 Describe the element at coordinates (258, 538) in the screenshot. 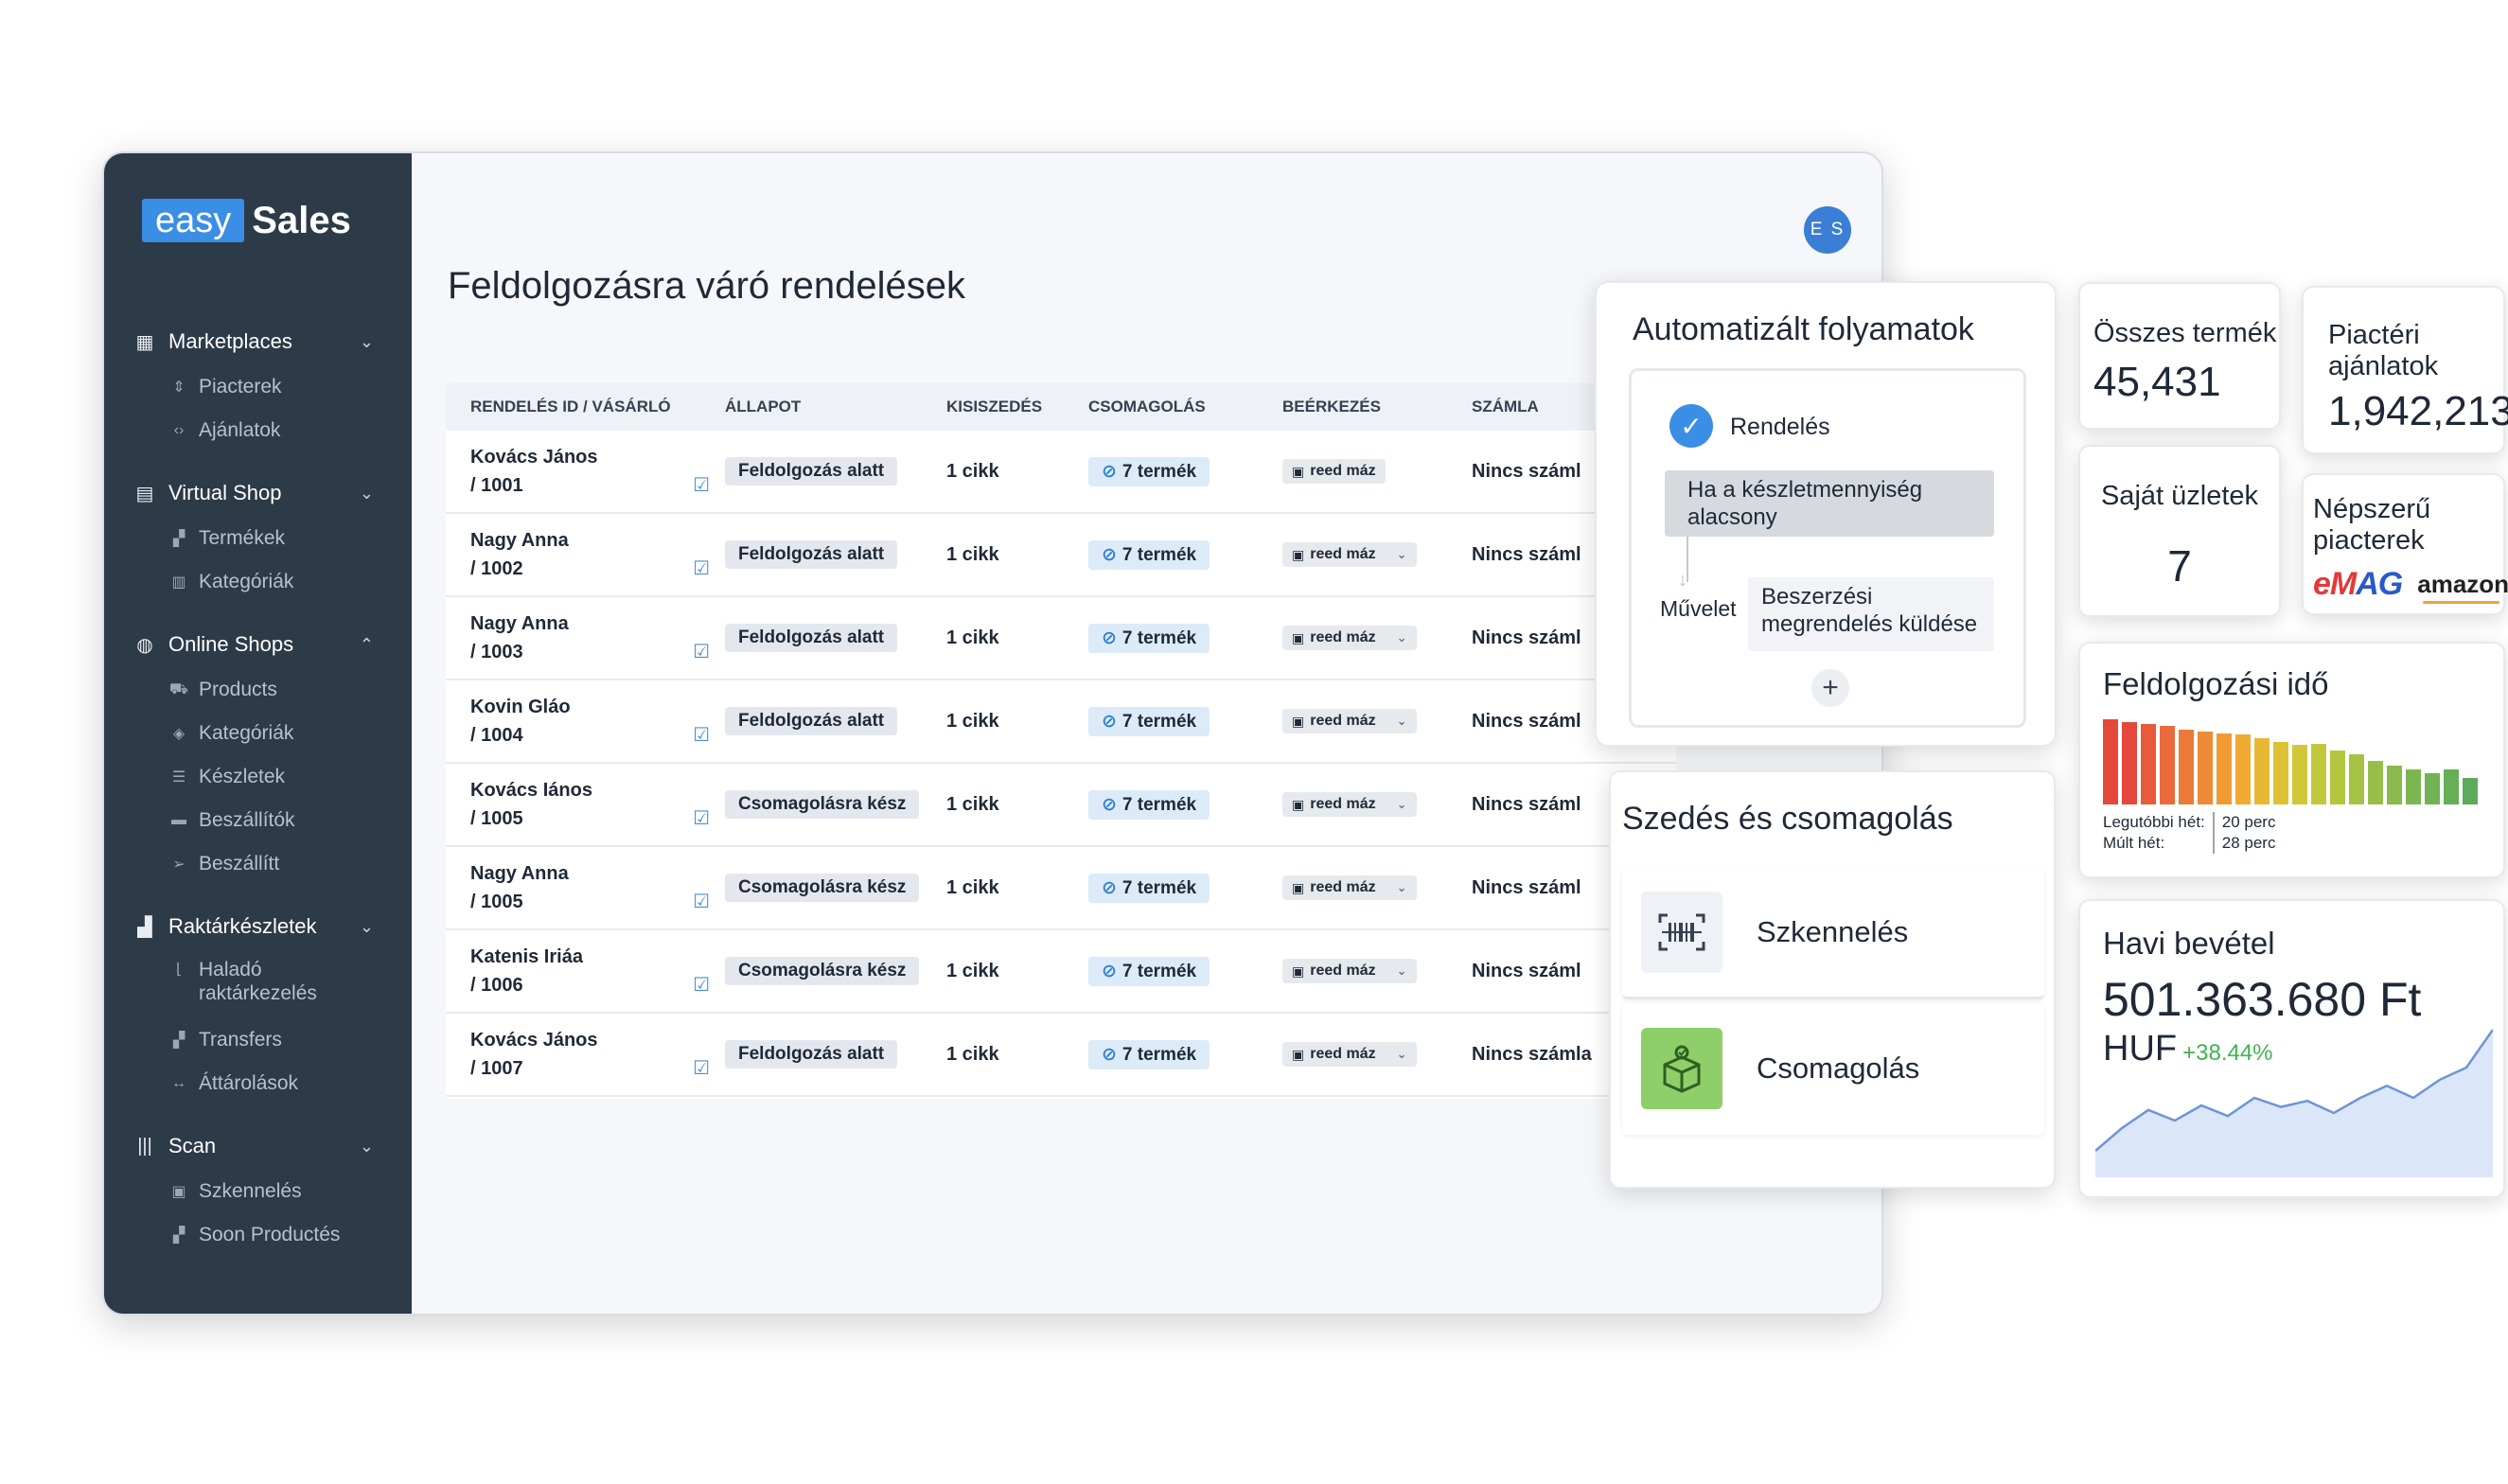

I see `sidebar-item-termekek: ▞ Termékek` at that location.